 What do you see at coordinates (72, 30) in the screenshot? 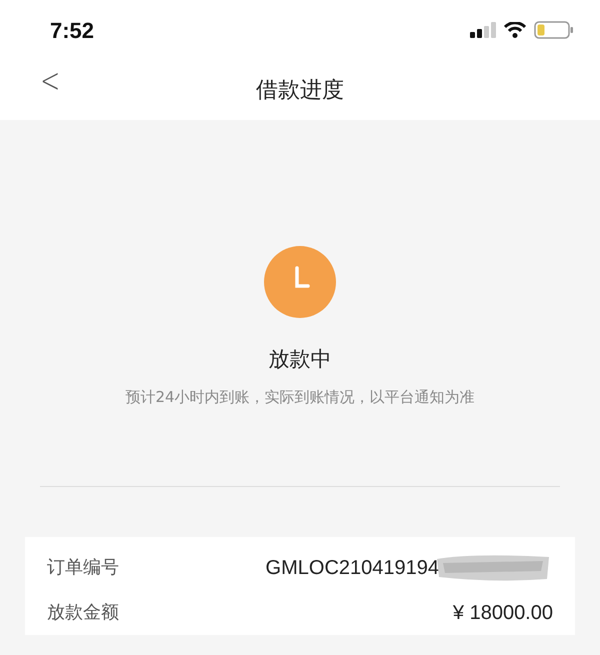
I see `status-time: 7:52` at bounding box center [72, 30].